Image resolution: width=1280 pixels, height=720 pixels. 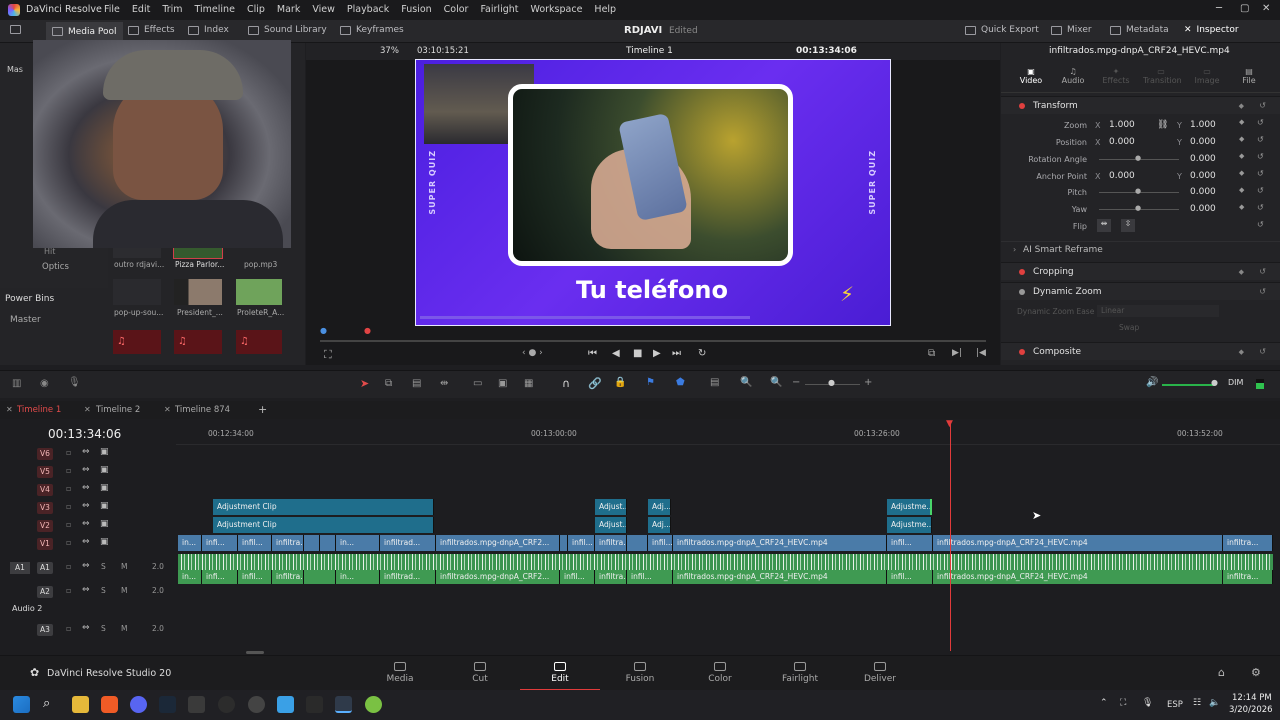 What do you see at coordinates (746, 382) in the screenshot?
I see `zoom-detail-icon: 🔍` at bounding box center [746, 382].